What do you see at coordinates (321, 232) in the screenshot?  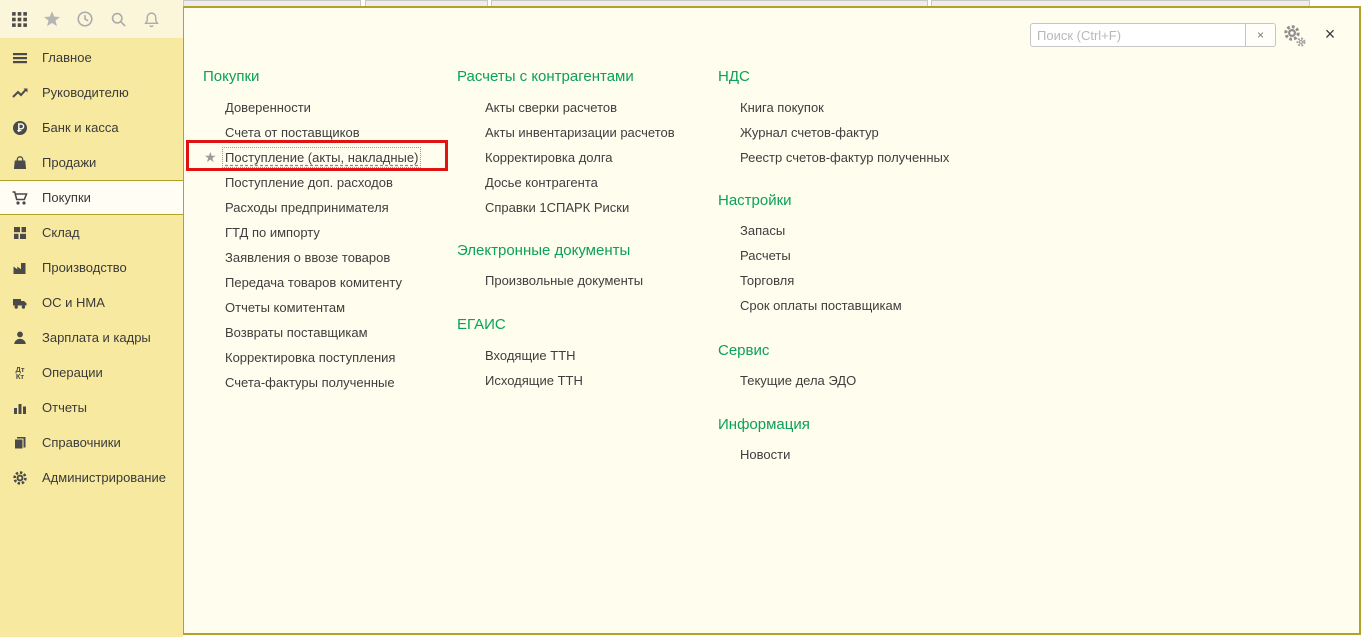 I see `link-gtd-po-importu: ГТД по импорту` at bounding box center [321, 232].